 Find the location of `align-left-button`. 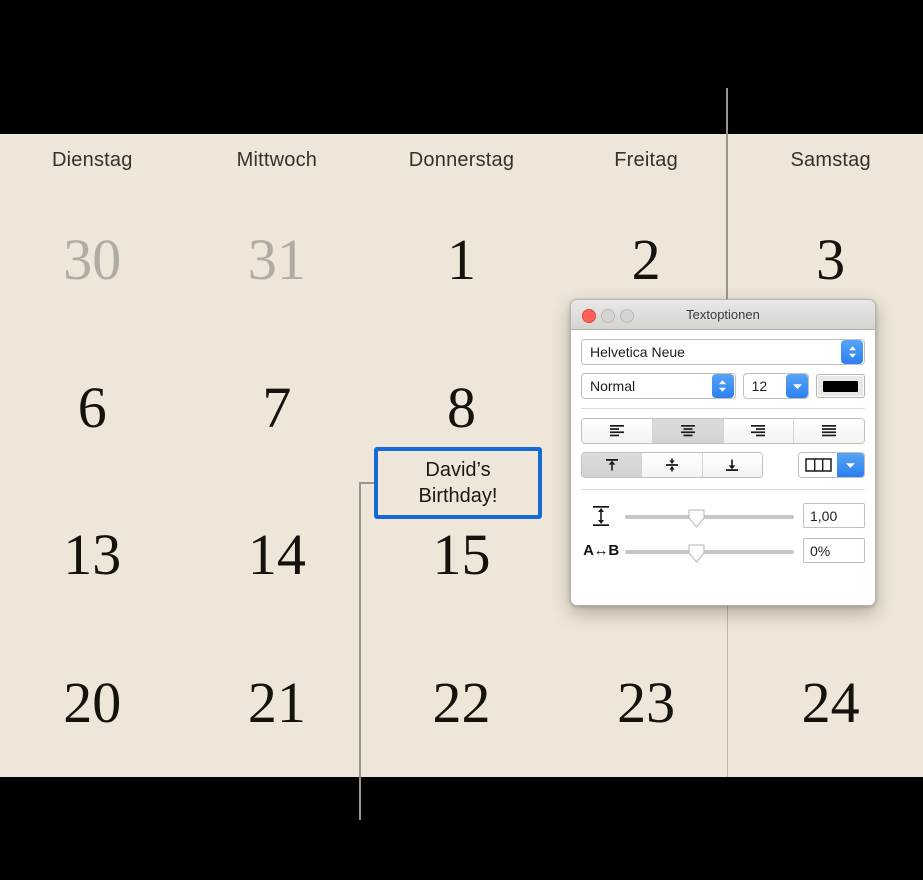

align-left-button is located at coordinates (617, 431).